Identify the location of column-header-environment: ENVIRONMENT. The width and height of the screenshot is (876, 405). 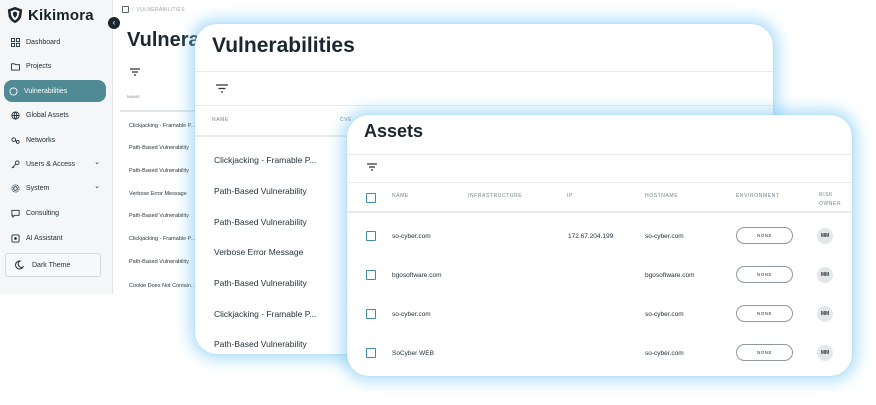
(758, 196).